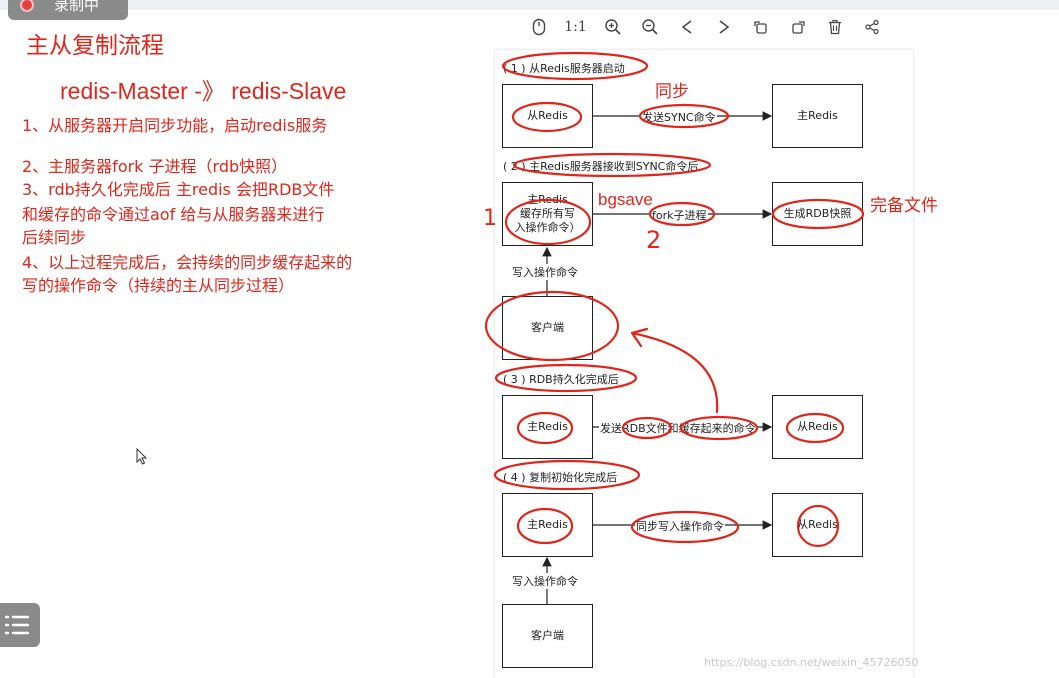  What do you see at coordinates (561, 379) in the screenshot?
I see `step3-label: ( 3 ) RDB持久化完成后` at bounding box center [561, 379].